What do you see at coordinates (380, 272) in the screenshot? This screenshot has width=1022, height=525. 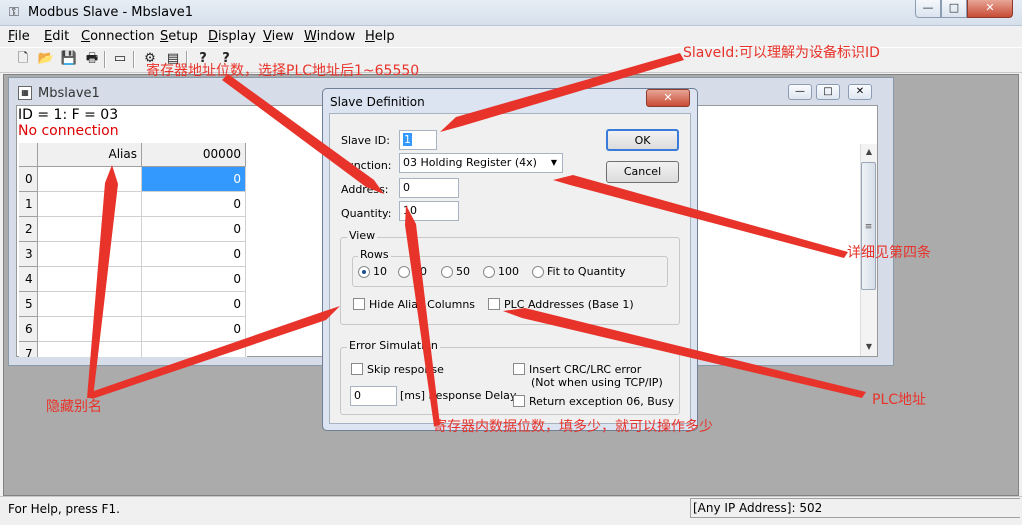 I see `rows-10-label: 10` at bounding box center [380, 272].